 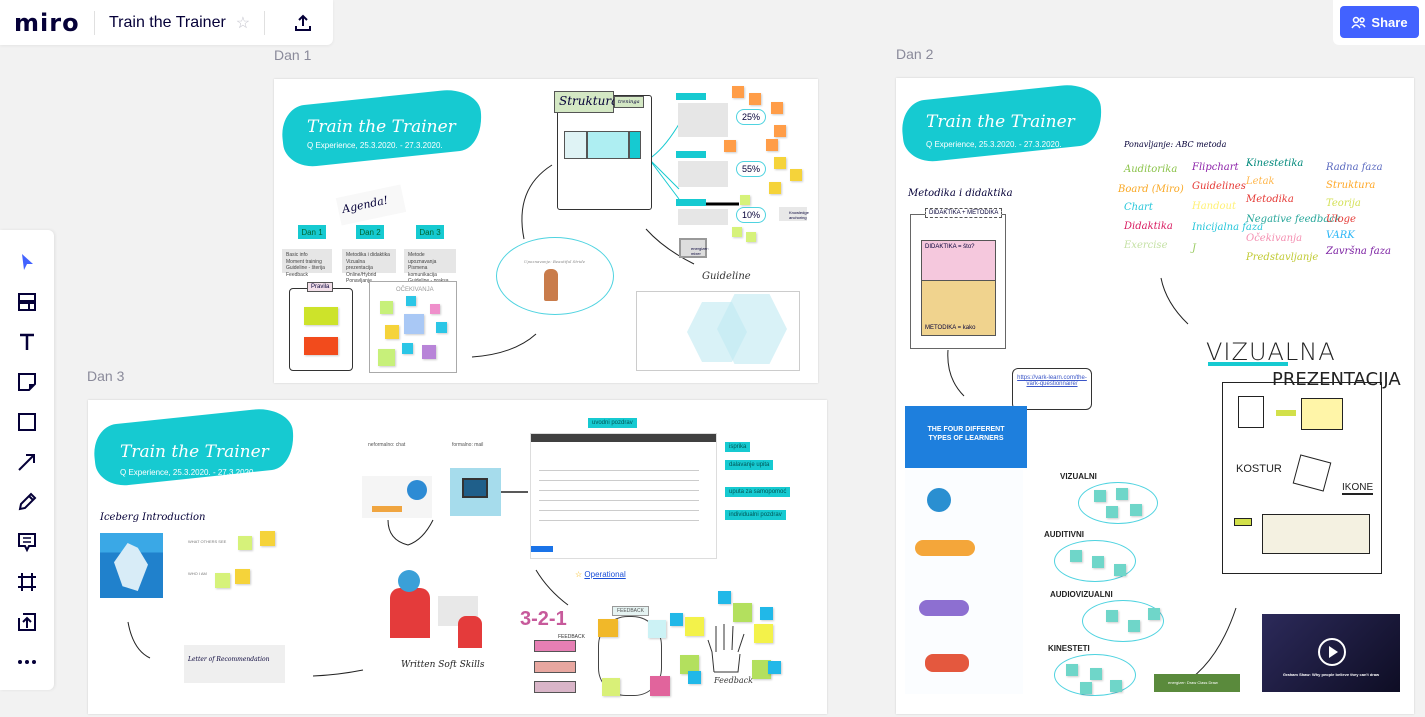 What do you see at coordinates (27, 342) in the screenshot?
I see `text-icon` at bounding box center [27, 342].